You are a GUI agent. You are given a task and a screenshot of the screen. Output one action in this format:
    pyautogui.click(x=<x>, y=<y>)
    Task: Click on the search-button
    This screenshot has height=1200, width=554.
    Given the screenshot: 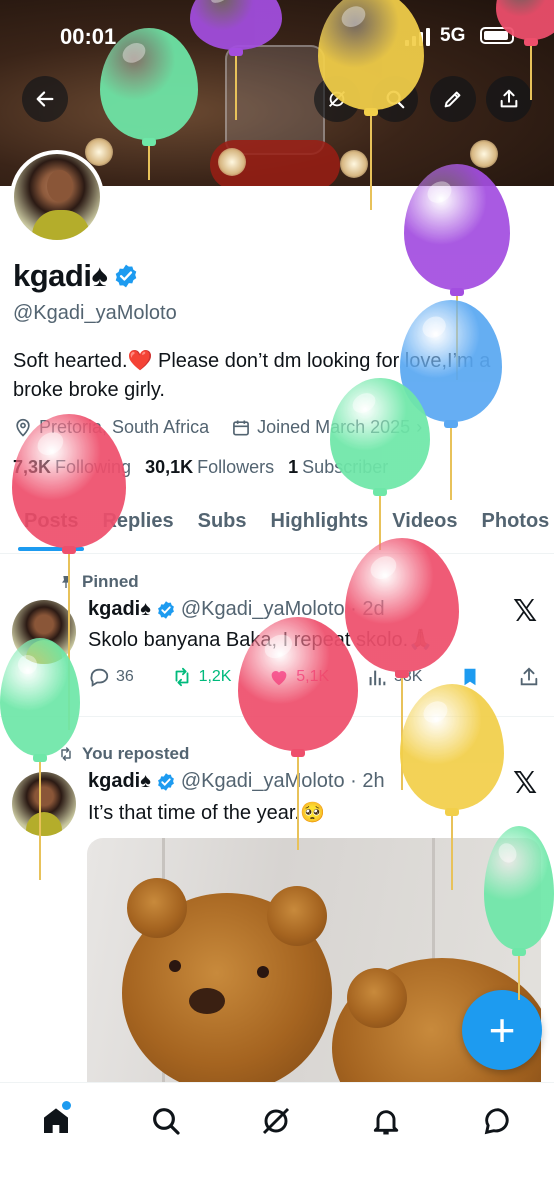 What is the action you would take?
    pyautogui.click(x=395, y=99)
    